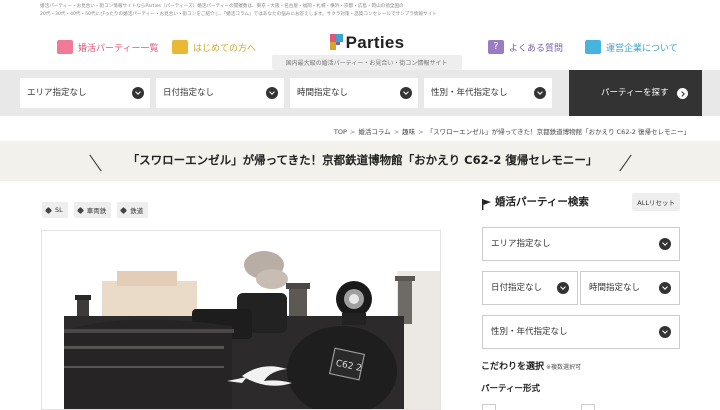 This screenshot has height=410, width=720. I want to click on date-select-value: 日付指定なし, so click(189, 93).